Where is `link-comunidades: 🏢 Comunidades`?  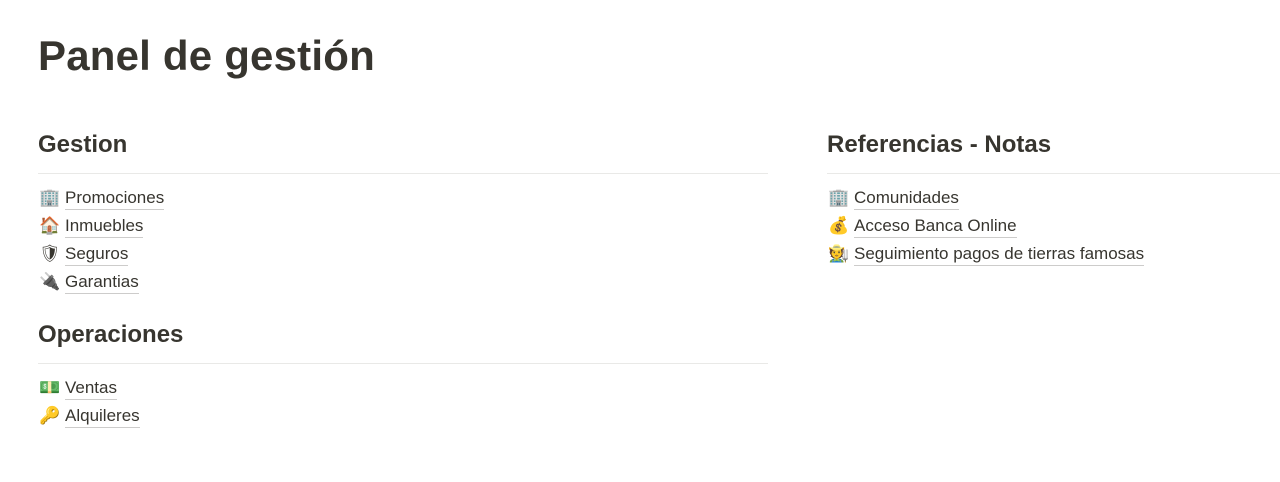 link-comunidades: 🏢 Comunidades is located at coordinates (1053, 198).